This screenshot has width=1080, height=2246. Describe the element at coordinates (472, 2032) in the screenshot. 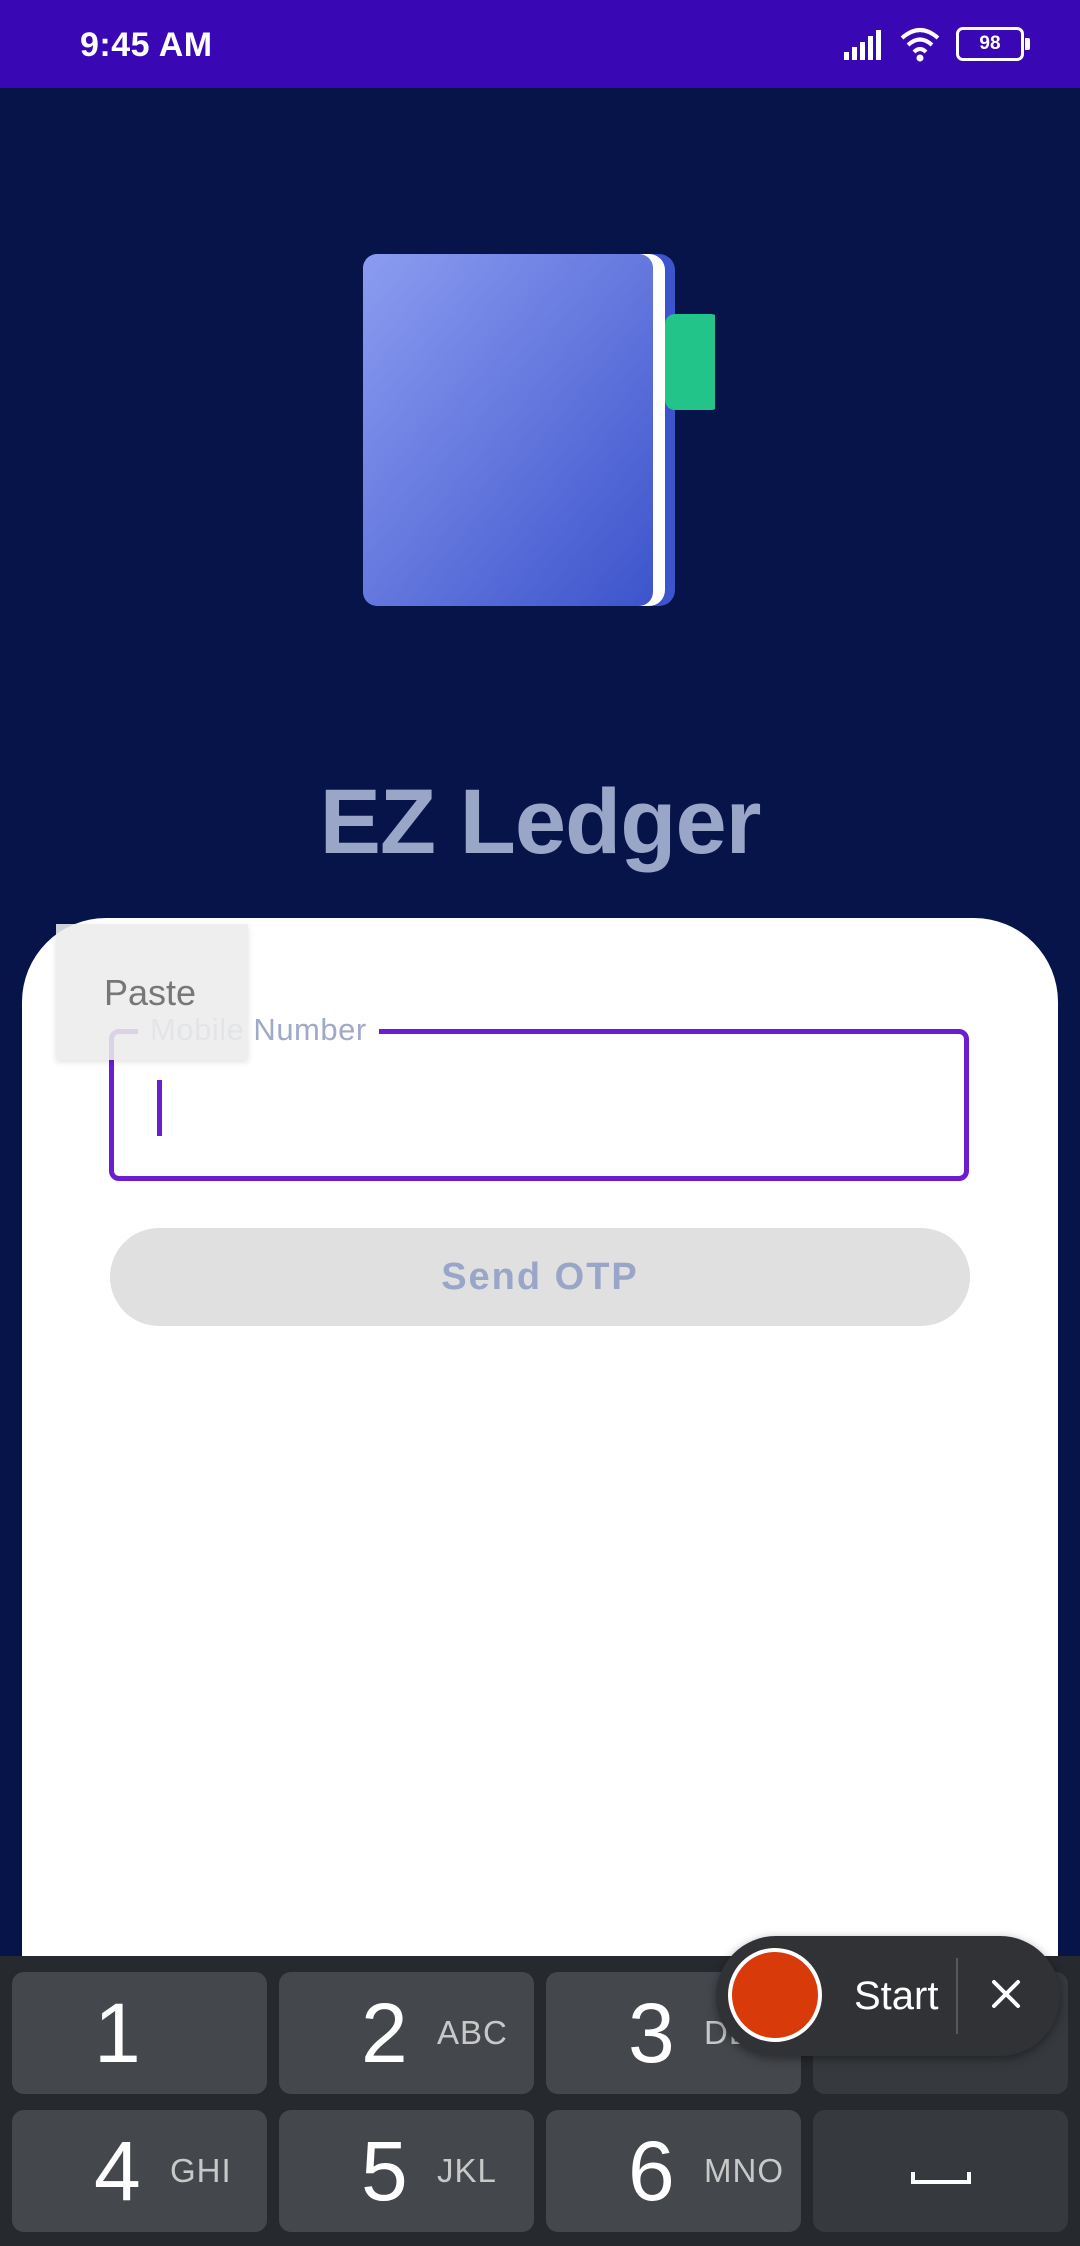

I see `key-letters: ABC` at that location.